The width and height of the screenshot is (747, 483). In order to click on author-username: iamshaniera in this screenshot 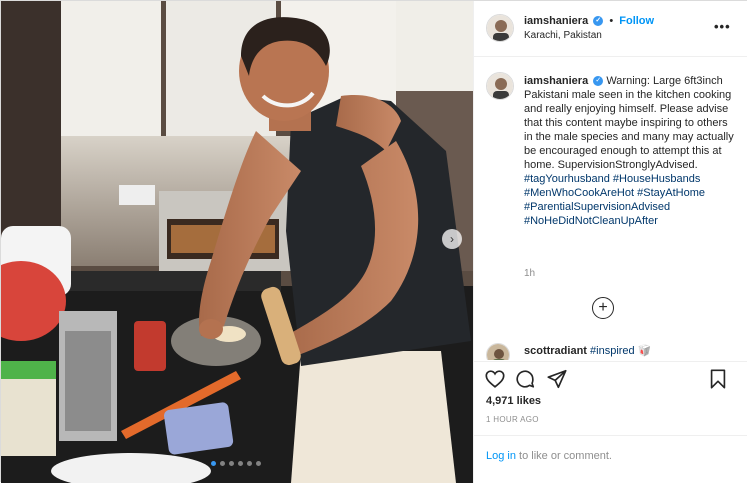, I will do `click(556, 21)`.